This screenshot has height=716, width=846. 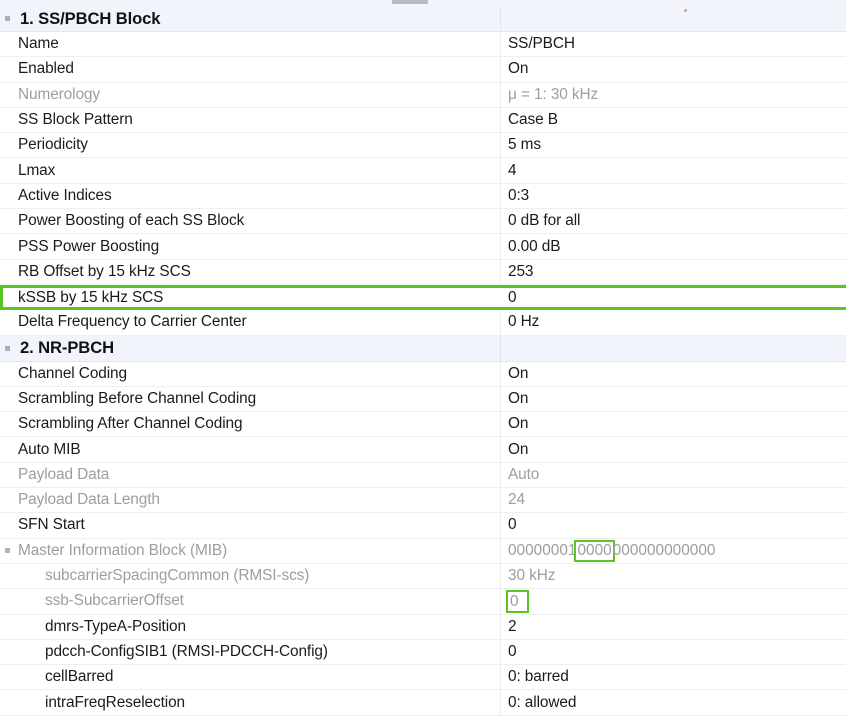 What do you see at coordinates (423, 45) in the screenshot?
I see `property-row: Name SS/PBCH` at bounding box center [423, 45].